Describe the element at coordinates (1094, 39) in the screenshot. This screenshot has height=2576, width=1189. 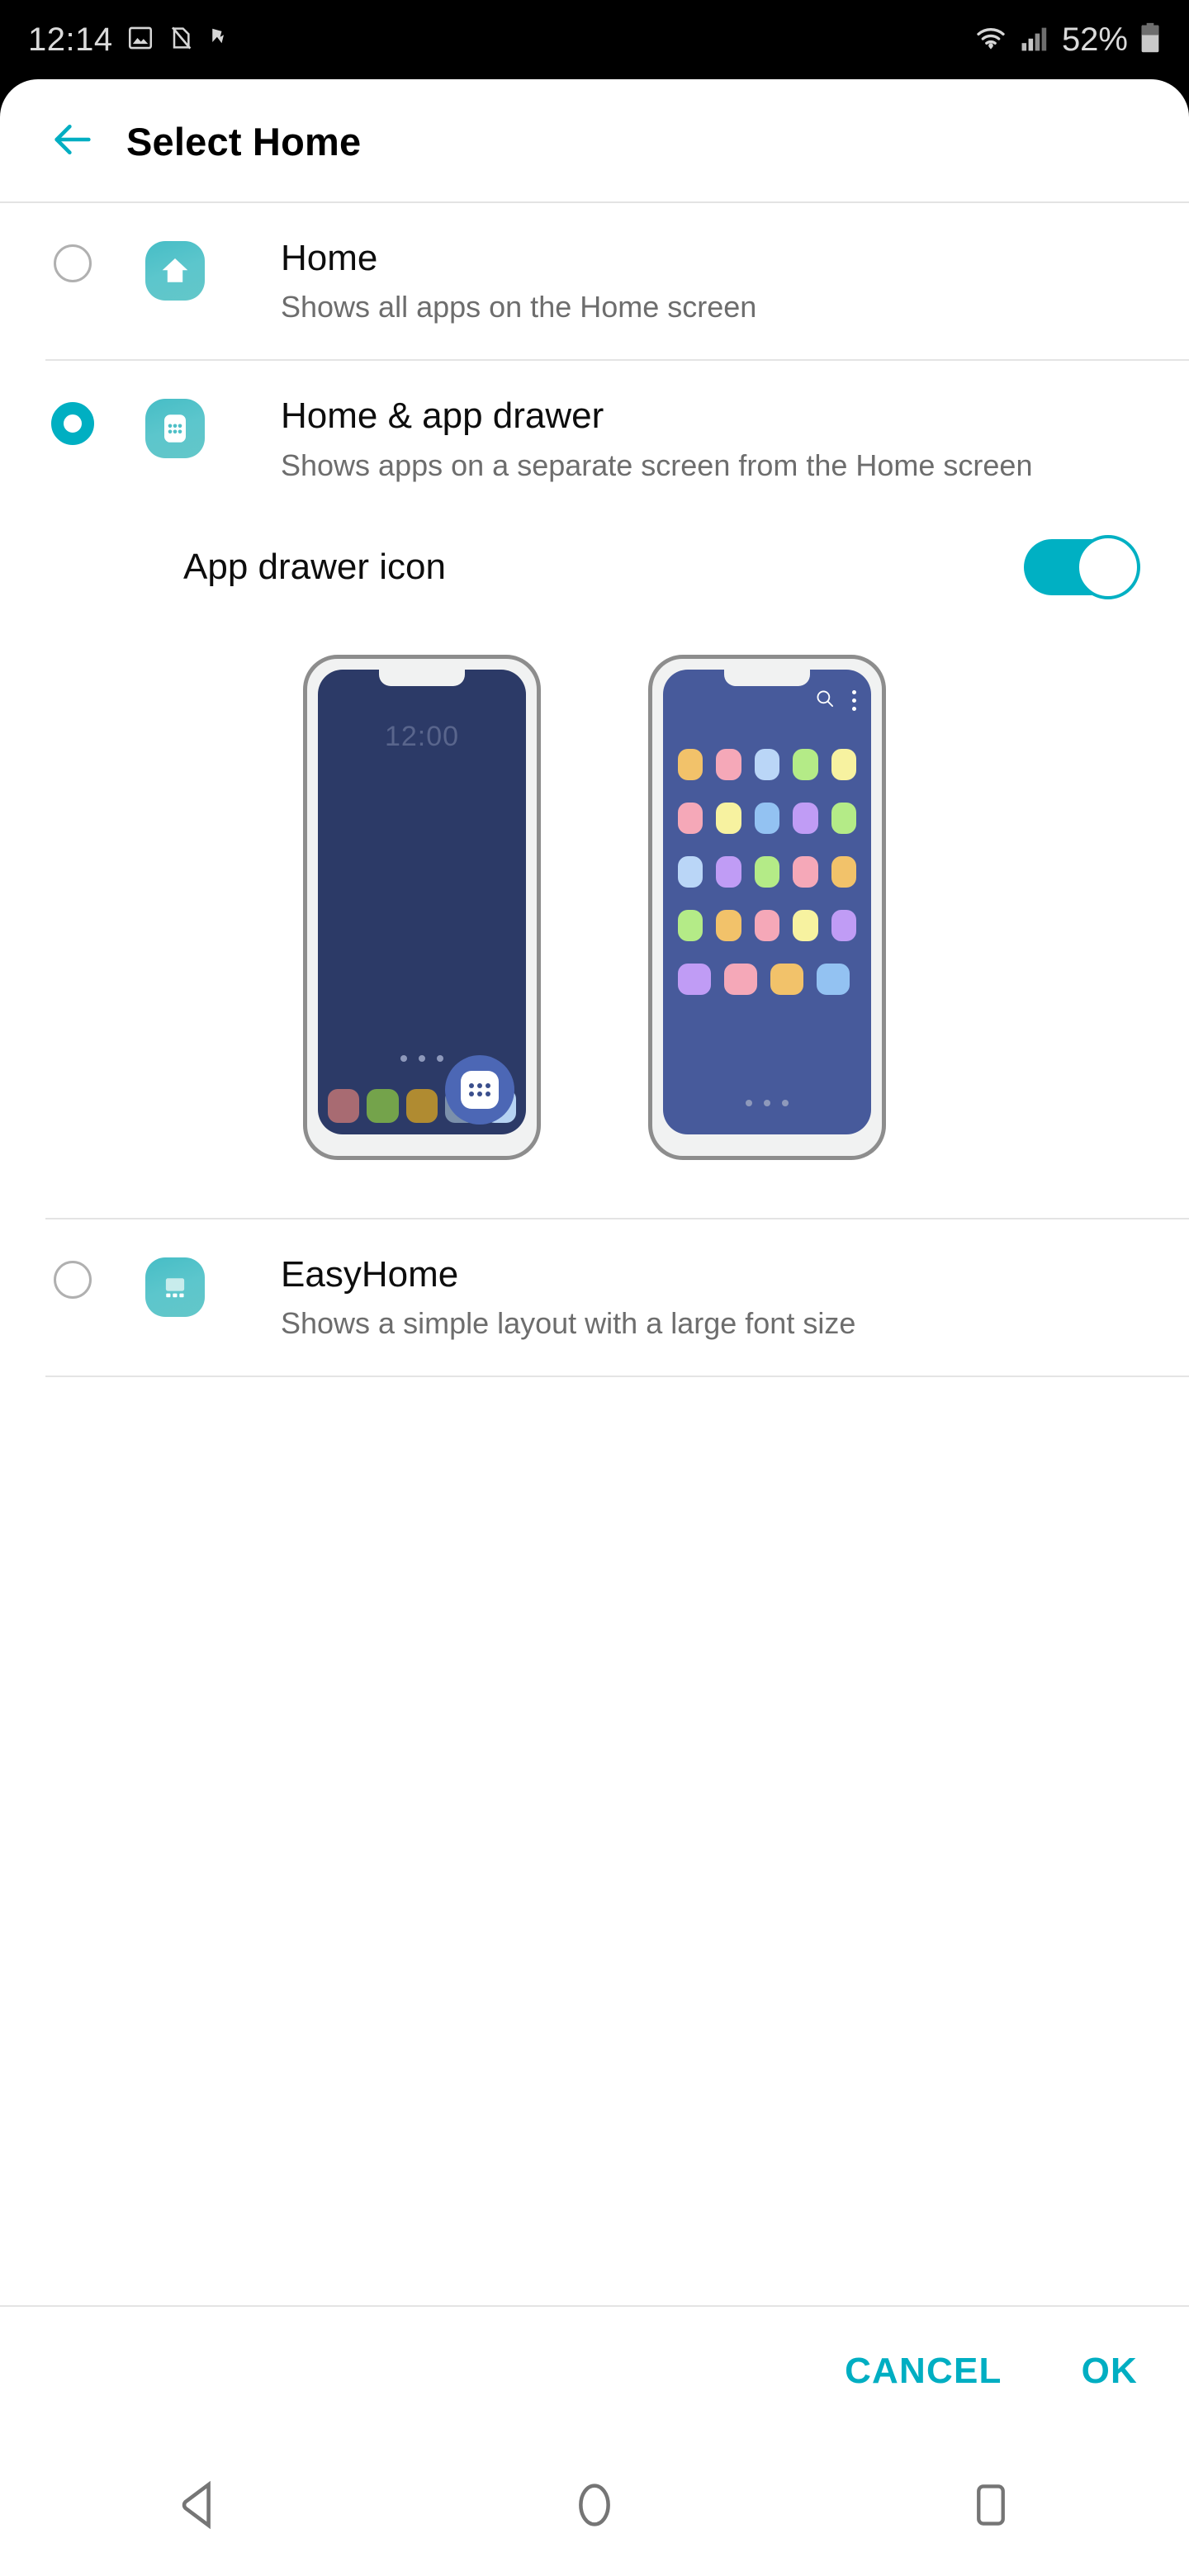
I see `battery-percent: 52%` at that location.